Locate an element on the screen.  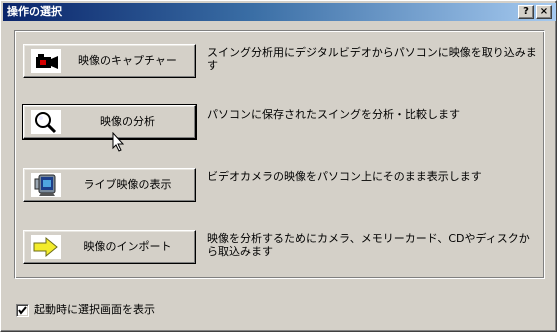
capture-video-label: 映像のキャプチャー is located at coordinates (127, 60).